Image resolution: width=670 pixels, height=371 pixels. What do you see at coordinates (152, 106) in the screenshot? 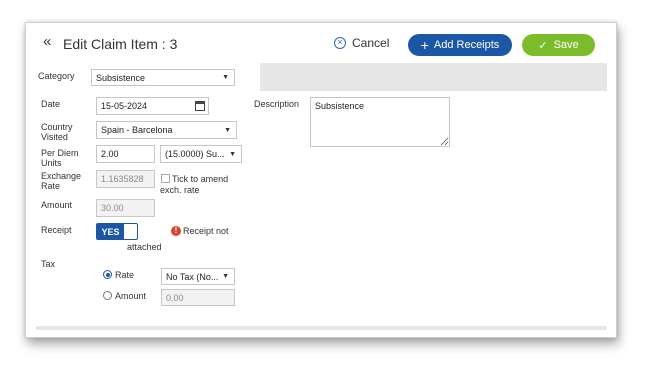
I see `date-input: 15-05-2024` at bounding box center [152, 106].